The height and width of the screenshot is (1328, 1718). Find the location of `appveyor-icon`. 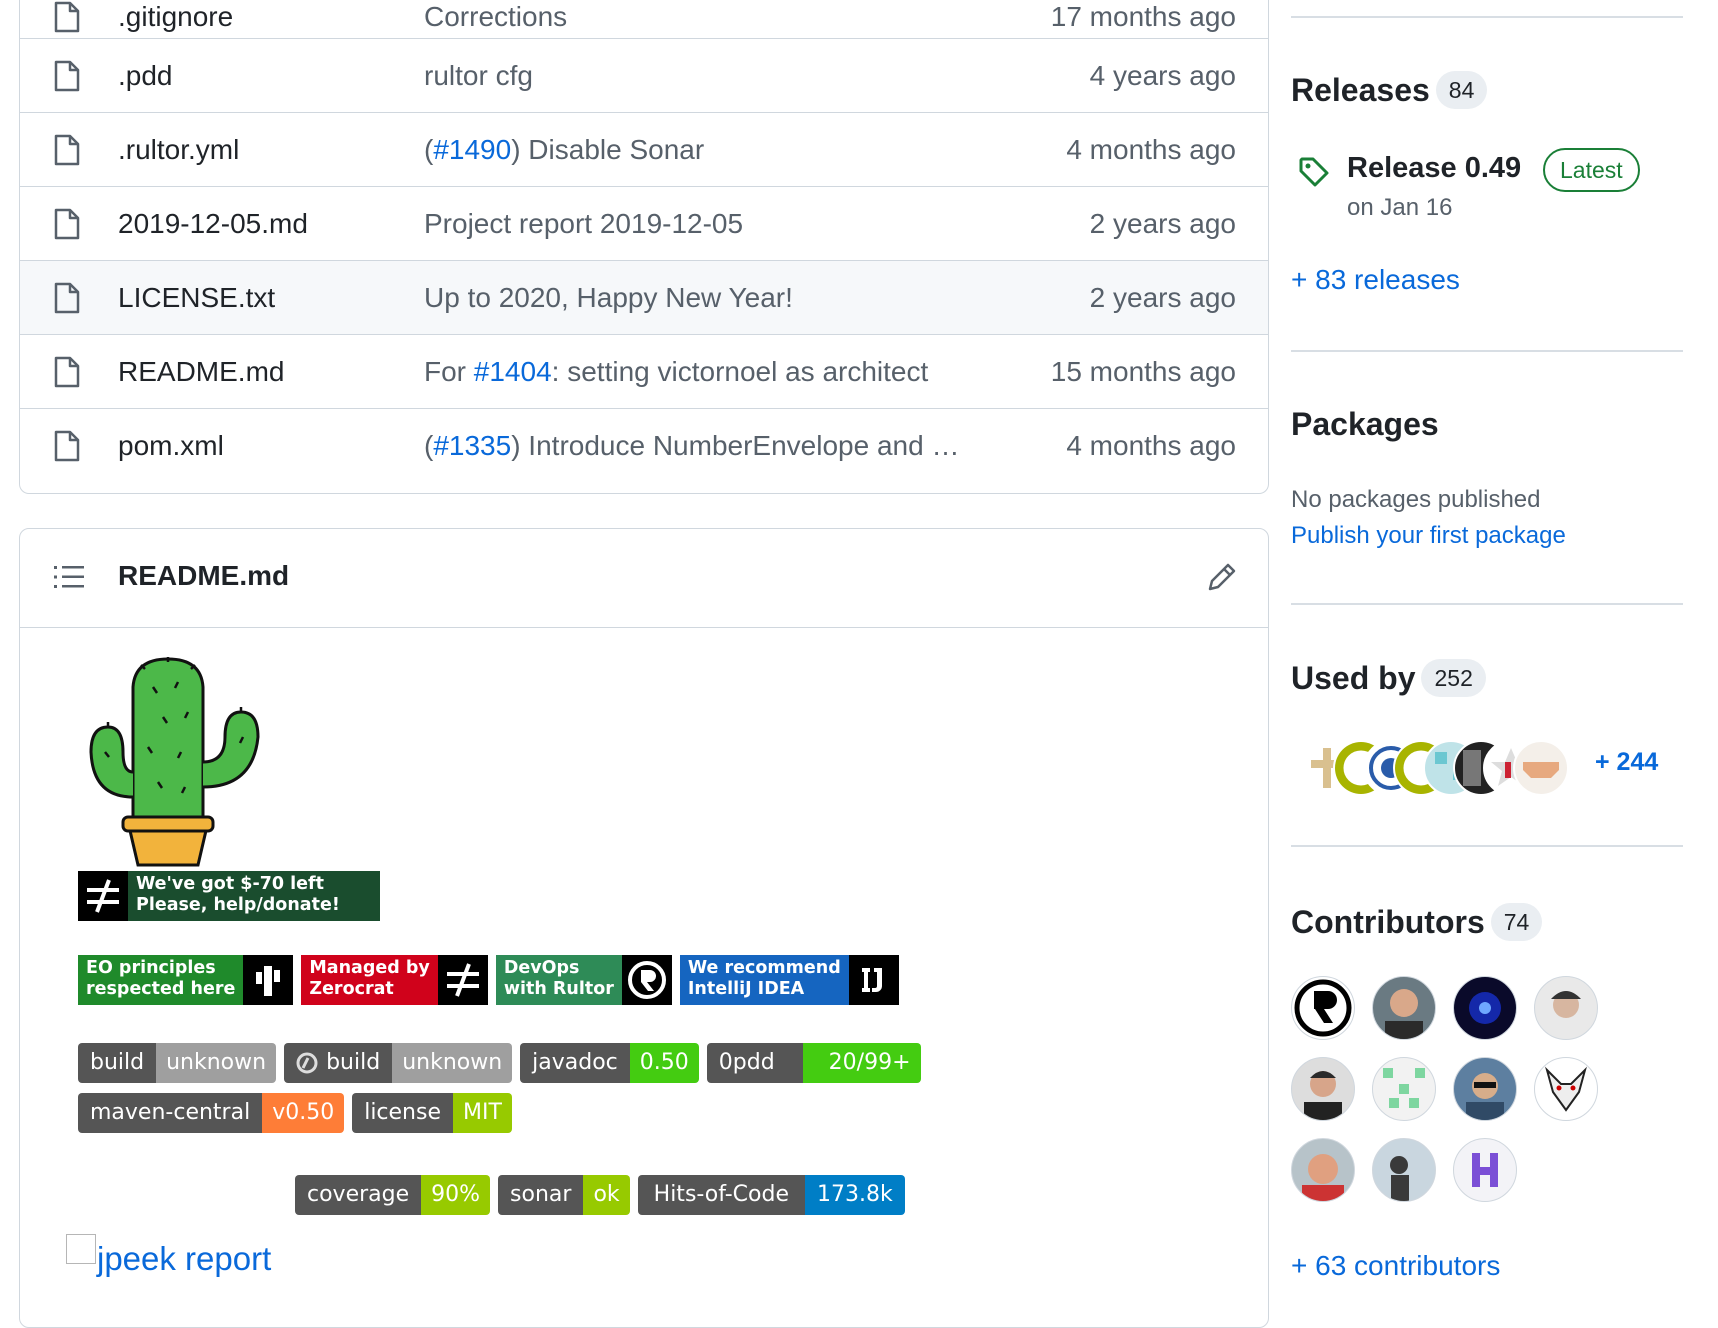

appveyor-icon is located at coordinates (307, 1063).